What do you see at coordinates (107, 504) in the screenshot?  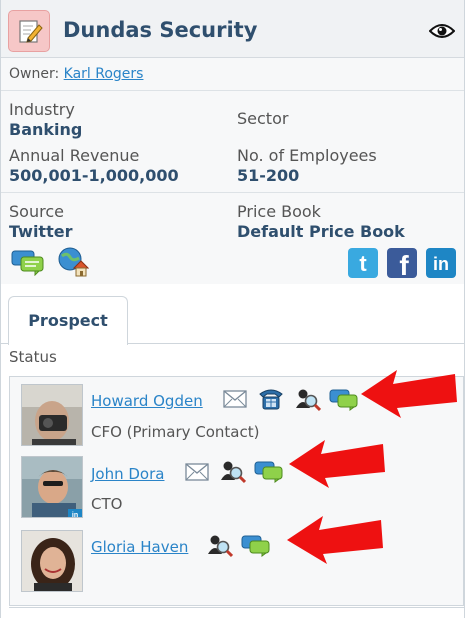 I see `contact-title: CTO` at bounding box center [107, 504].